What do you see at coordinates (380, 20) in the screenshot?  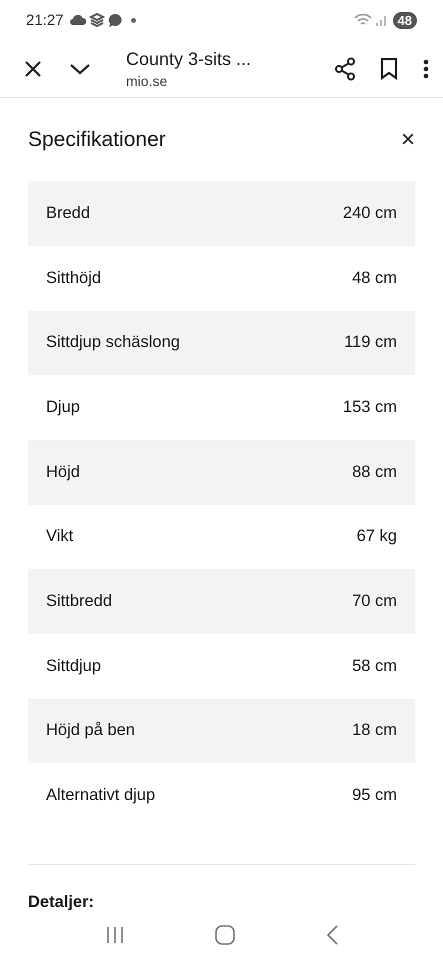 I see `signal-icon` at bounding box center [380, 20].